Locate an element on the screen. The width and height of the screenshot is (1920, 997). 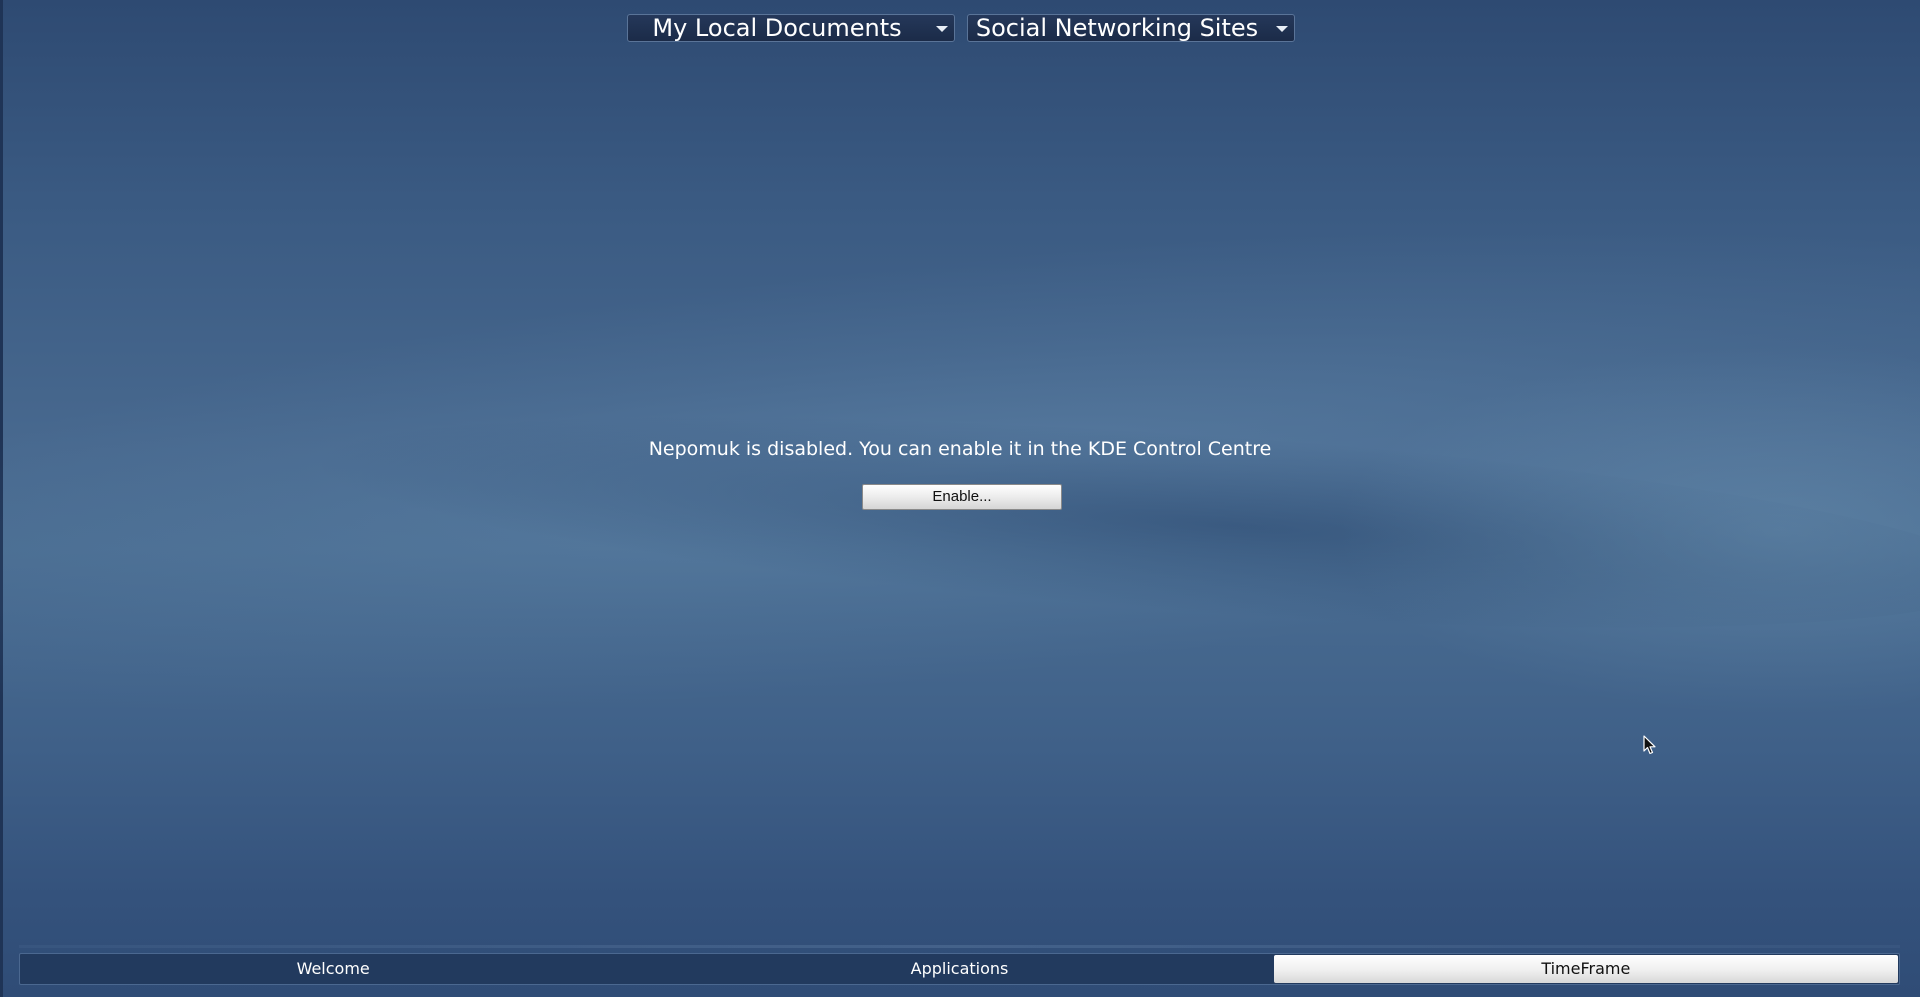
dropdown-label: My Local Documents is located at coordinates (777, 28).